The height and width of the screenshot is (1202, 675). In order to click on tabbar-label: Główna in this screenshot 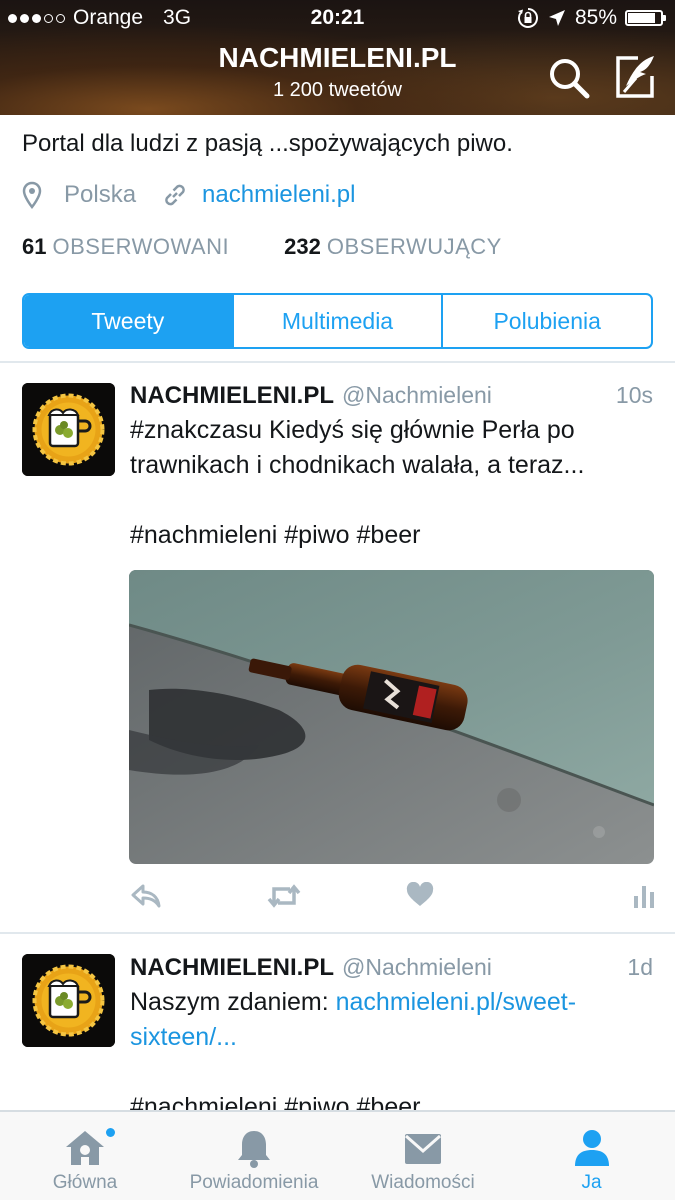, I will do `click(85, 1182)`.